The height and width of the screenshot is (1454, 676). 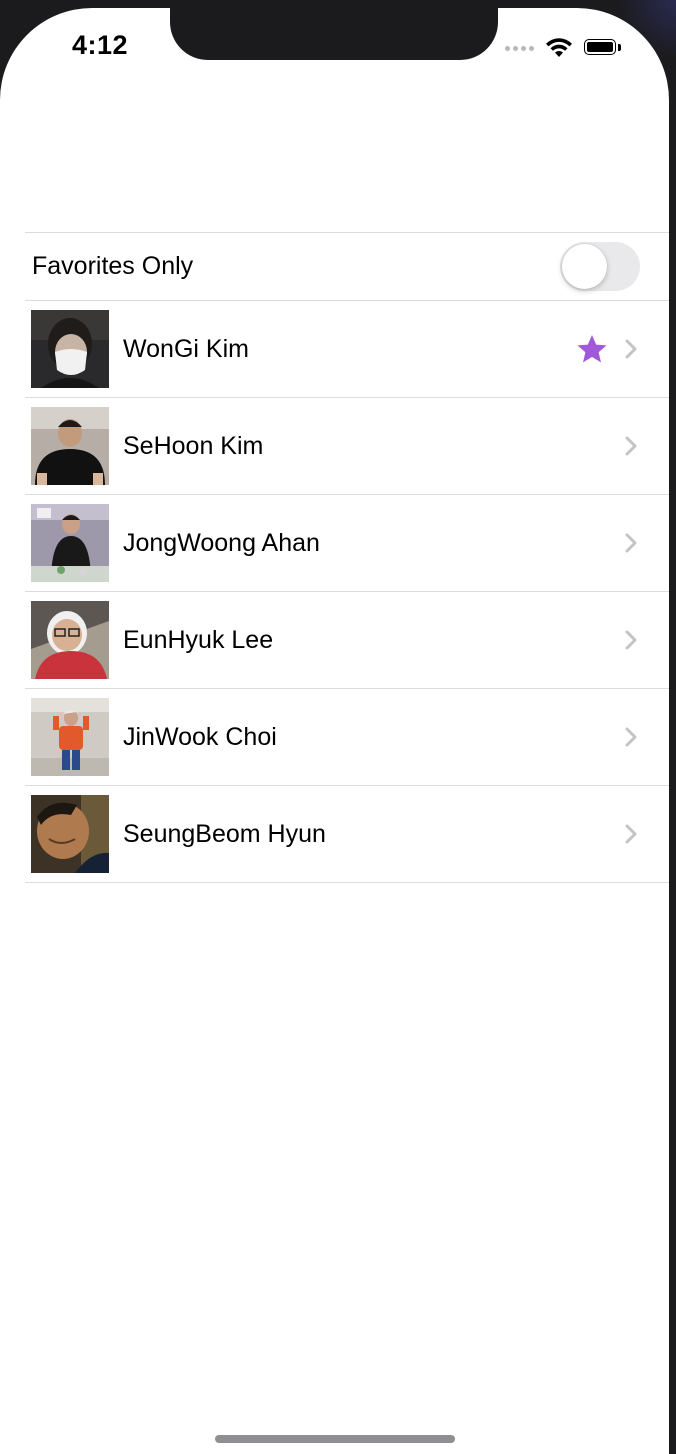 What do you see at coordinates (347, 446) in the screenshot?
I see `friend-row: SeHoon Kim` at bounding box center [347, 446].